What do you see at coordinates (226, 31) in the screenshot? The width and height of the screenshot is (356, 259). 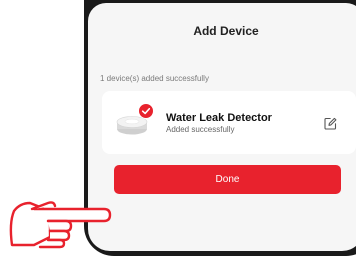 I see `page-title: Add Device` at bounding box center [226, 31].